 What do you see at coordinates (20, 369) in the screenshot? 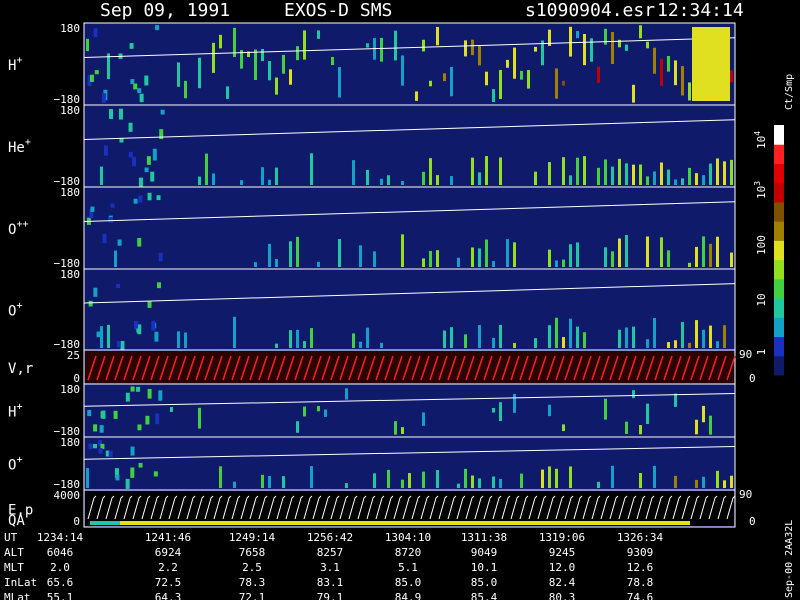
I see `panel-label: V,r` at bounding box center [20, 369].